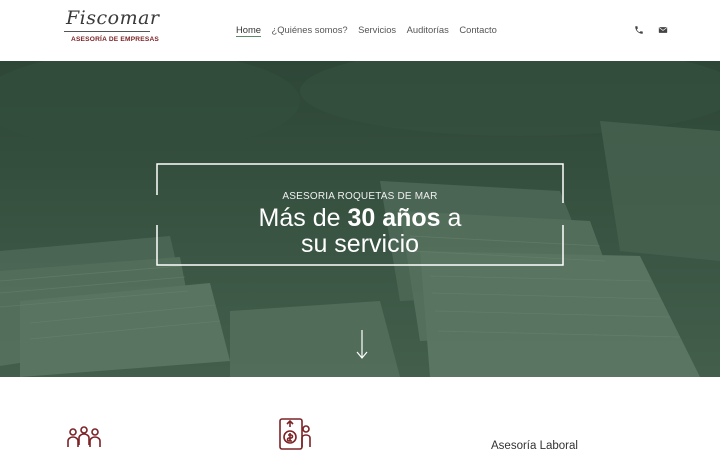 The height and width of the screenshot is (450, 720). Describe the element at coordinates (394, 218) in the screenshot. I see `hero-title-highlight: 30 años` at that location.